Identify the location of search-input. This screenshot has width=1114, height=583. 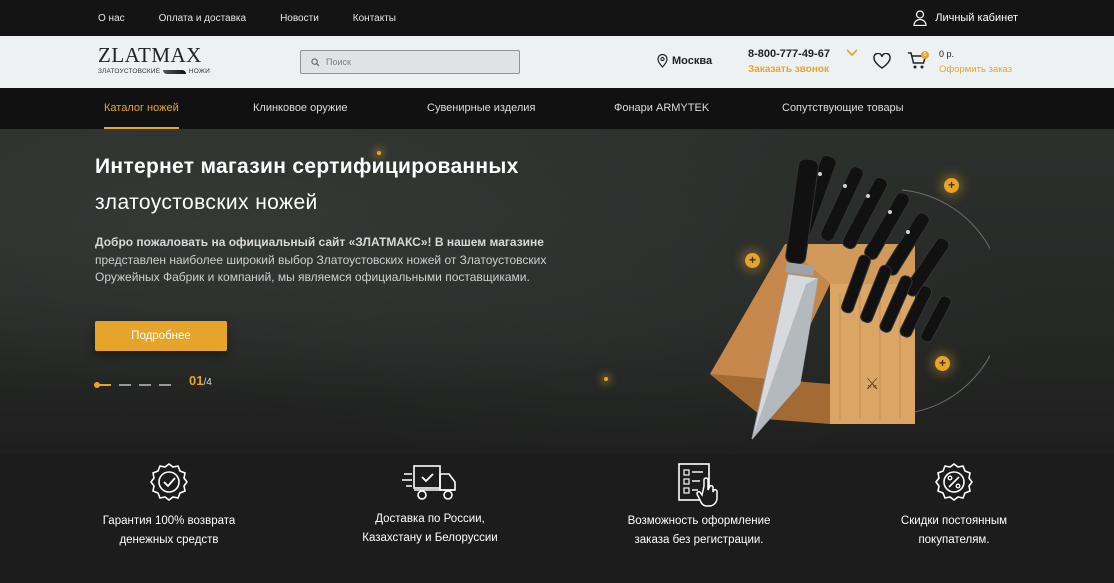
(416, 62).